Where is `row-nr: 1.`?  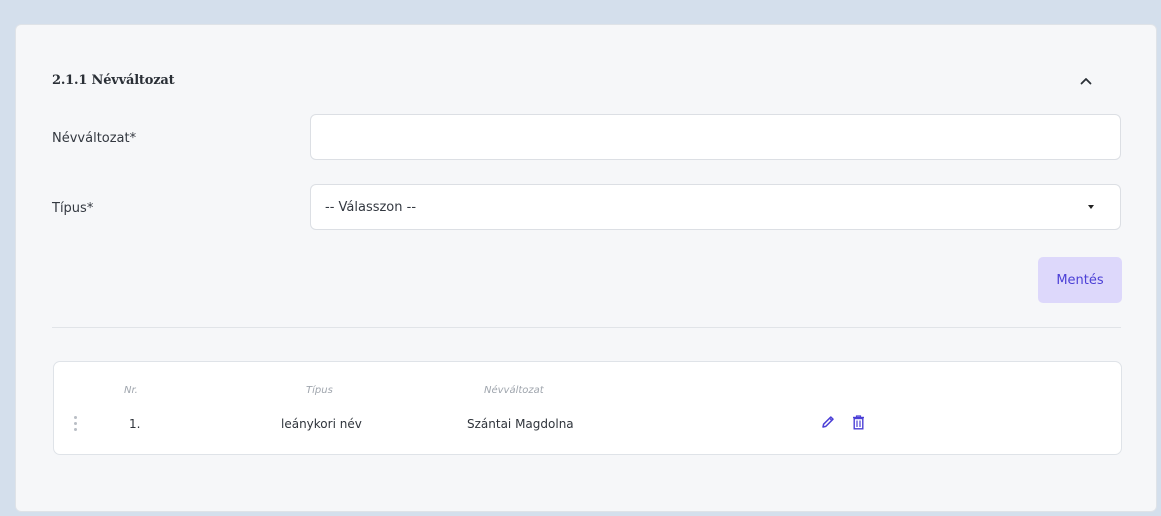
row-nr: 1. is located at coordinates (135, 424).